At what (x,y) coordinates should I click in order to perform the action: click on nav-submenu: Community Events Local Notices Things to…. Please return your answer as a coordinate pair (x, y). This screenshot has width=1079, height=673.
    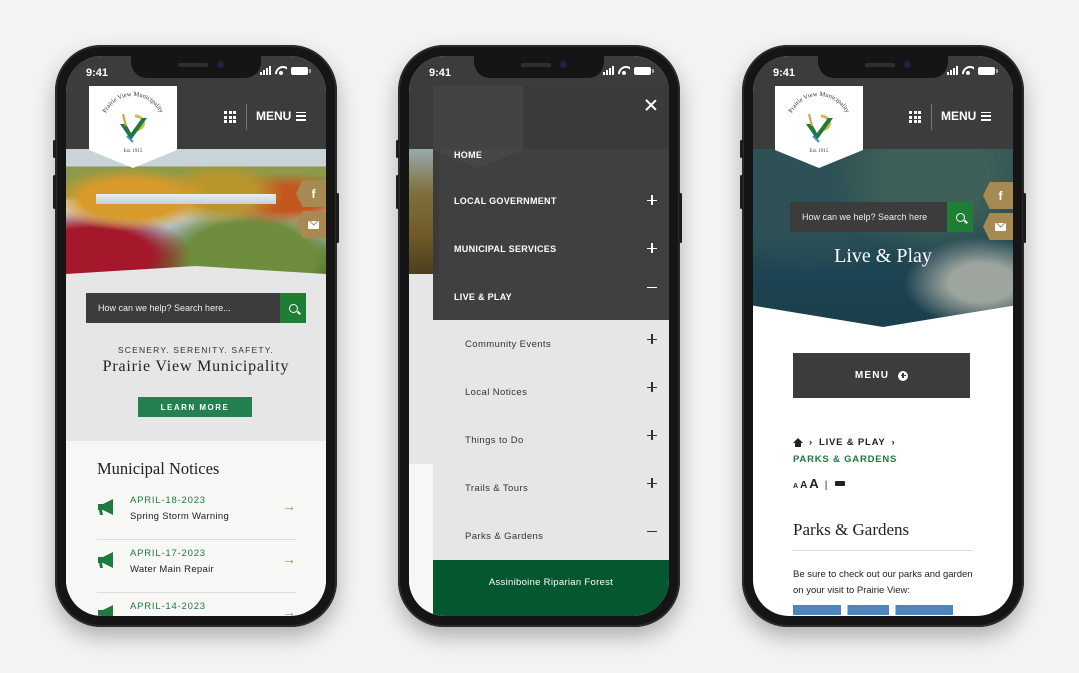
    Looking at the image, I should click on (551, 440).